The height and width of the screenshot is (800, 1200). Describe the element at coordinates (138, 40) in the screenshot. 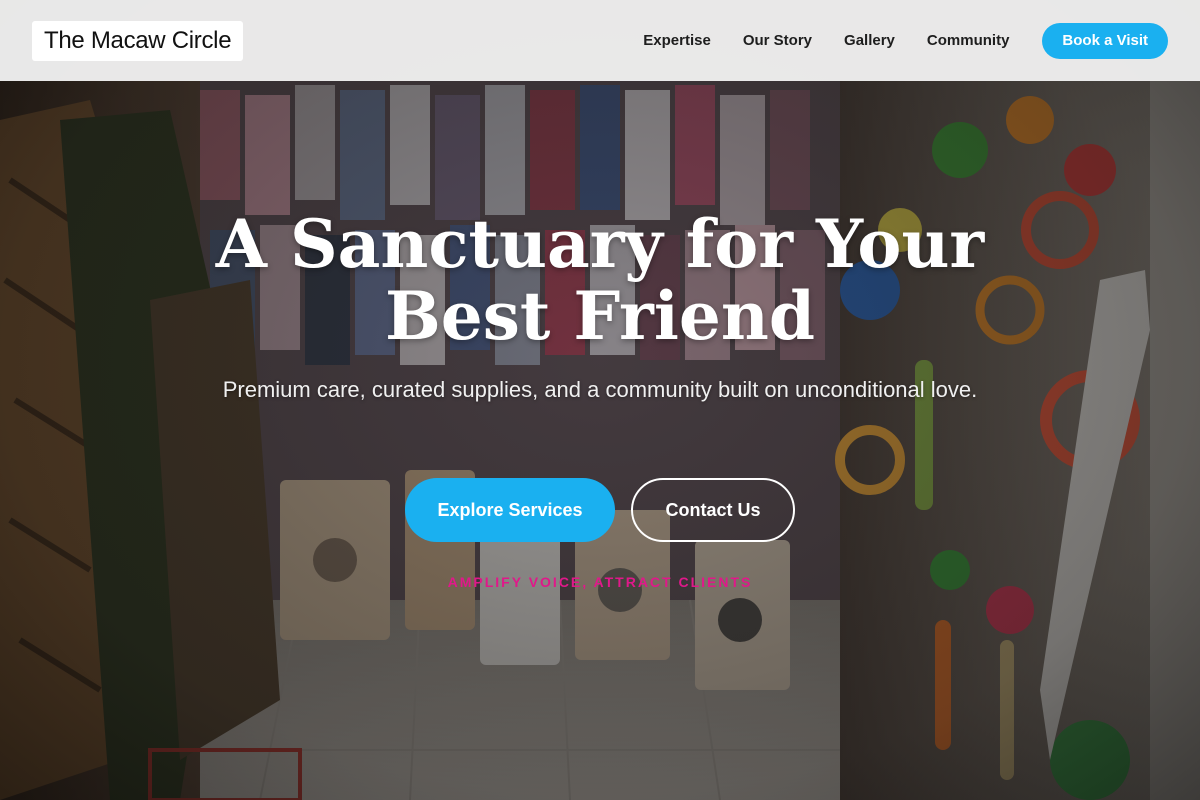

I see `site-logo: The Macaw Circle` at that location.